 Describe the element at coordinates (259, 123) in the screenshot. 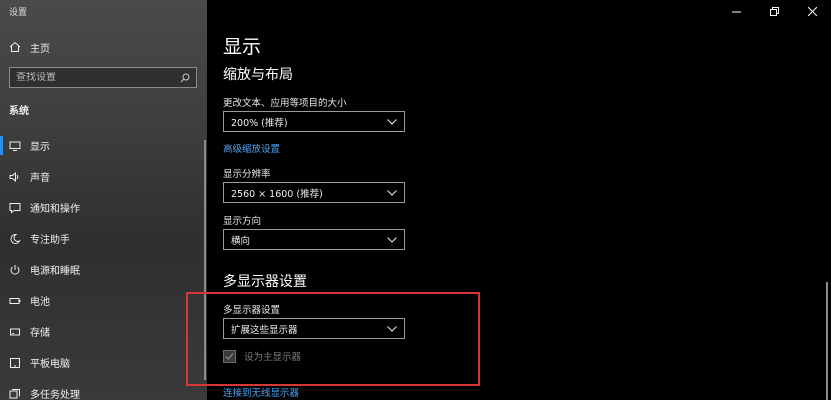

I see `dropdown-value: 200% (推荐)` at that location.